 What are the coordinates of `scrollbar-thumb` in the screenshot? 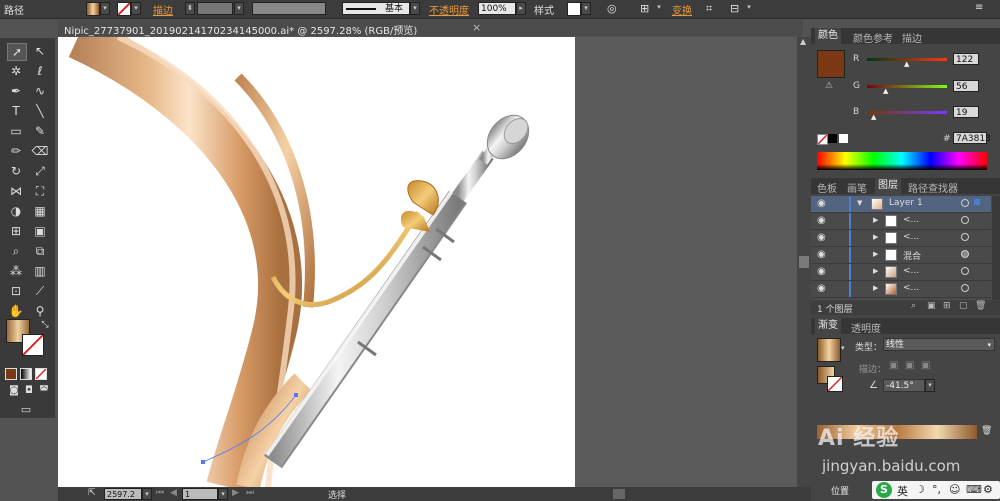 It's located at (804, 262).